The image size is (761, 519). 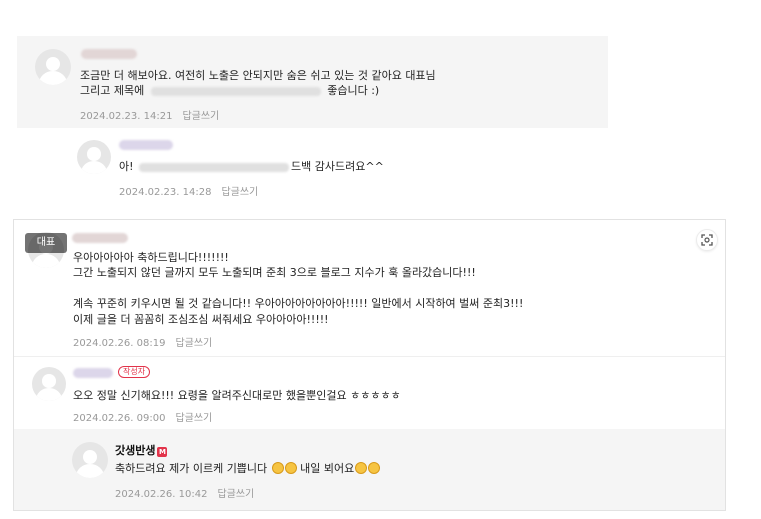 What do you see at coordinates (134, 372) in the screenshot?
I see `author-badge: 작성자` at bounding box center [134, 372].